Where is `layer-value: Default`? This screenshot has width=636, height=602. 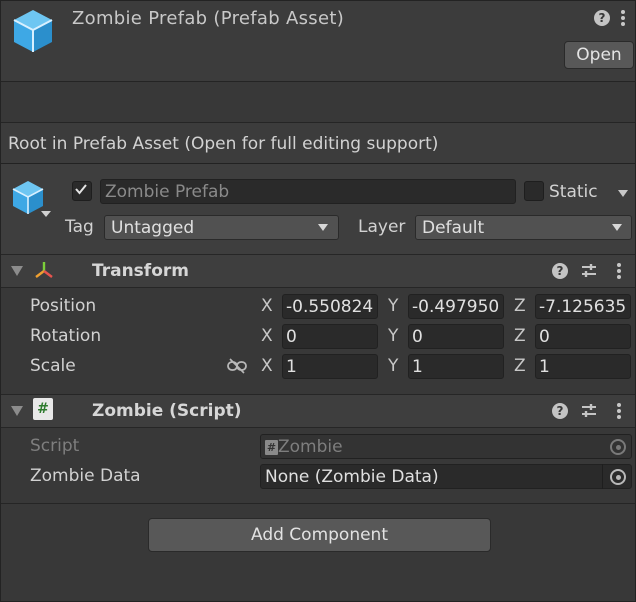
layer-value: Default is located at coordinates (453, 228).